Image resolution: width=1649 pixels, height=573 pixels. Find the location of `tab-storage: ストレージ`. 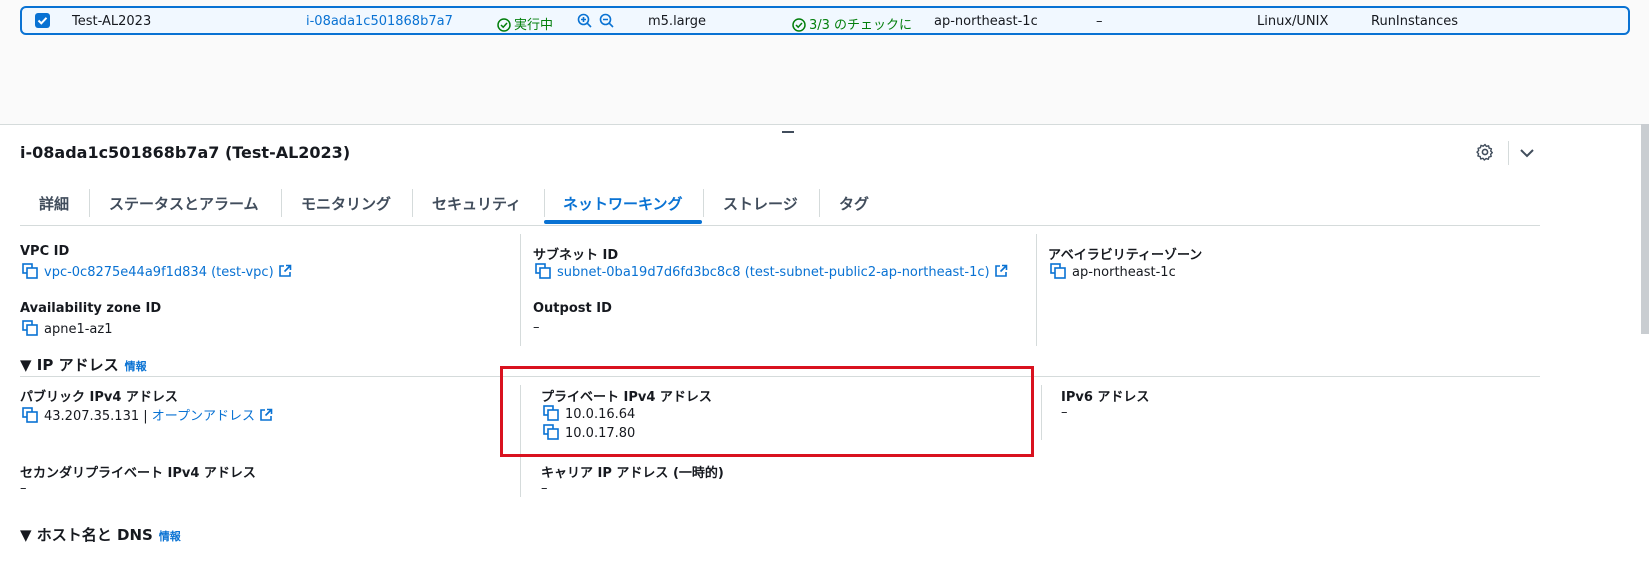

tab-storage: ストレージ is located at coordinates (760, 203).